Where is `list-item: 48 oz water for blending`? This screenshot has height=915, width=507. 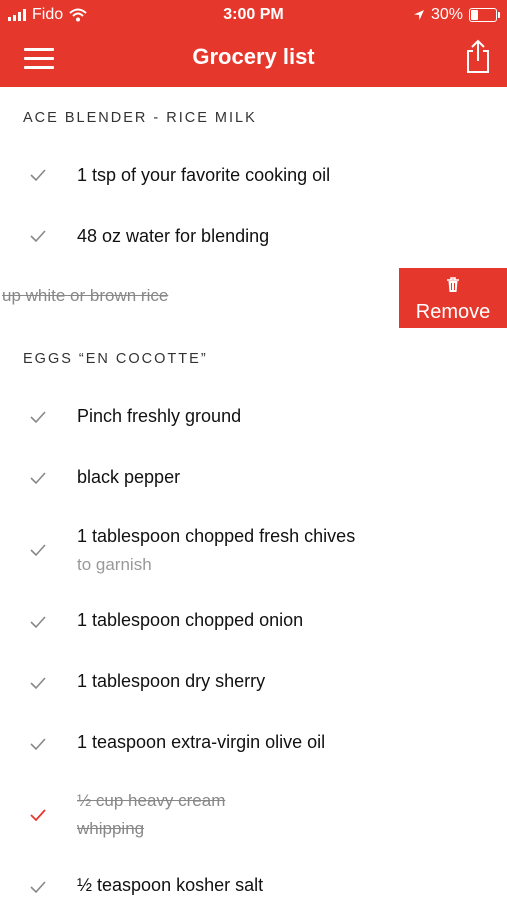
list-item: 48 oz water for blending is located at coordinates (253, 236).